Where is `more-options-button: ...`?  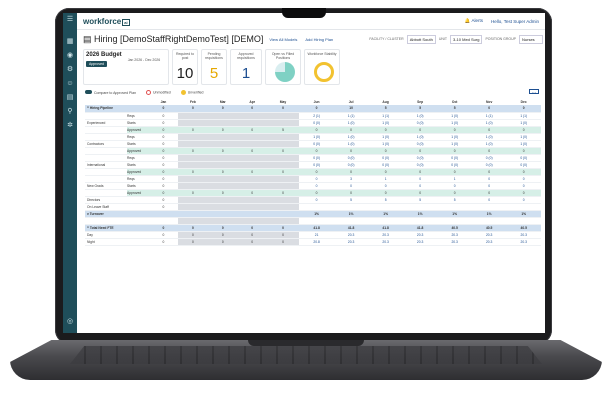 more-options-button: ... is located at coordinates (534, 92).